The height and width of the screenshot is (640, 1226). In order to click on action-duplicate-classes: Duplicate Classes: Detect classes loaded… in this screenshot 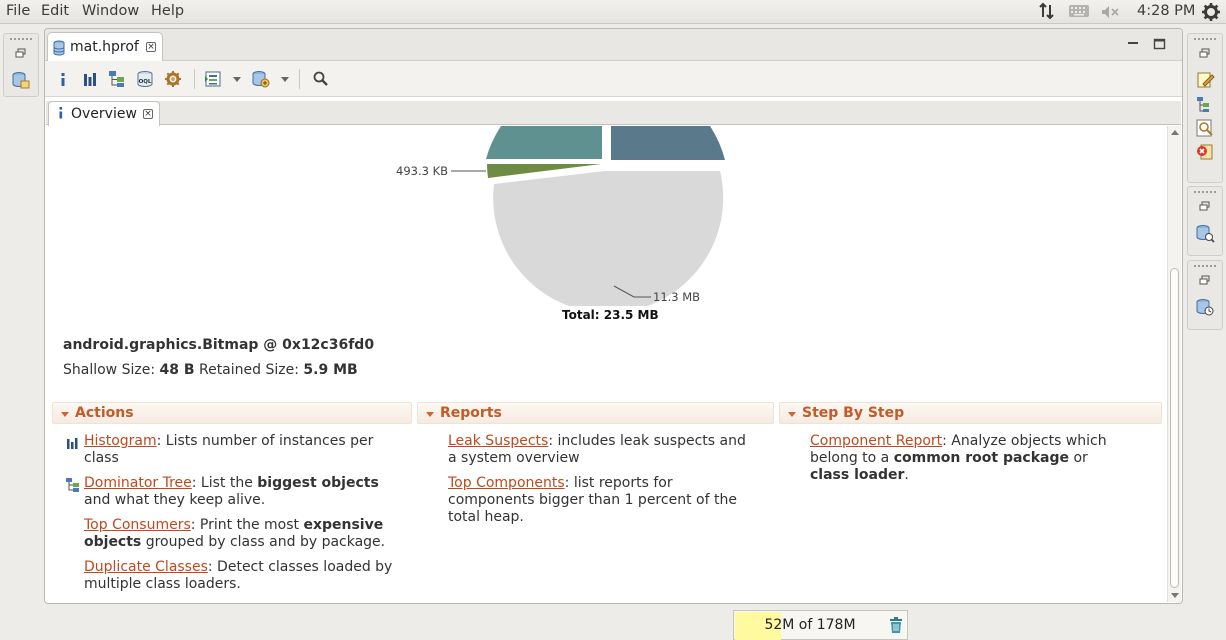, I will do `click(239, 576)`.